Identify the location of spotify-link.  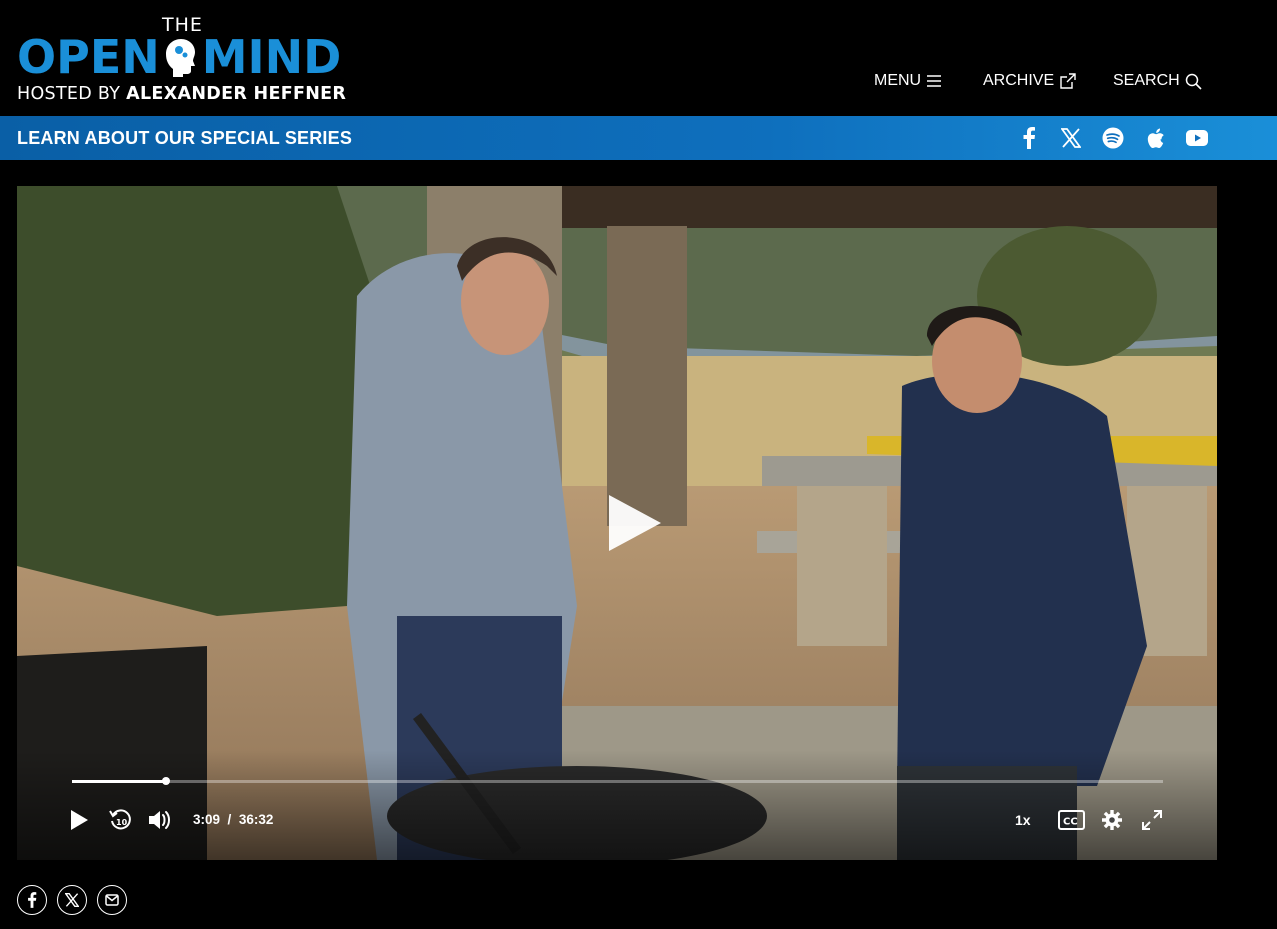
(1113, 138).